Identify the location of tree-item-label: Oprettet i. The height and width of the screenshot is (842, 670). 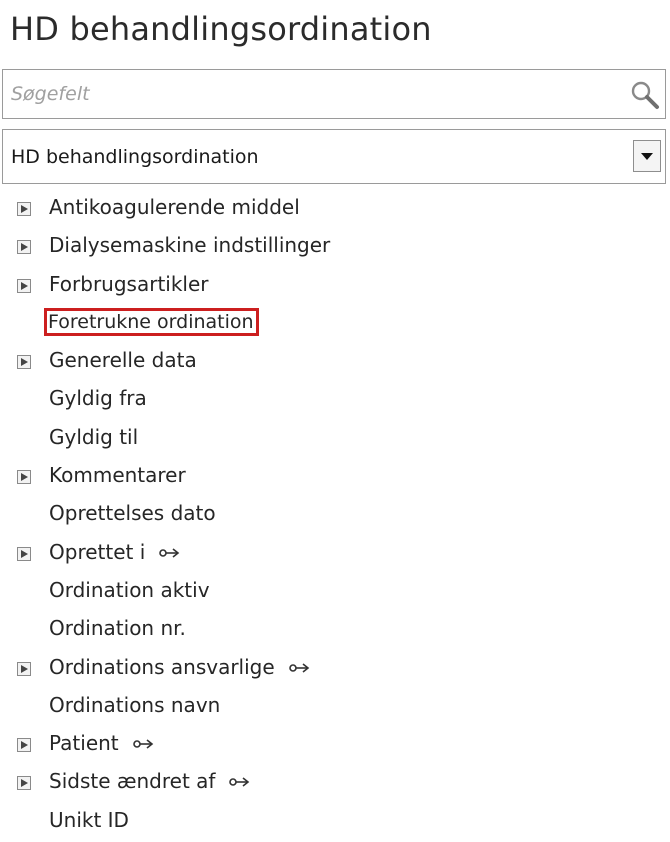
(115, 552).